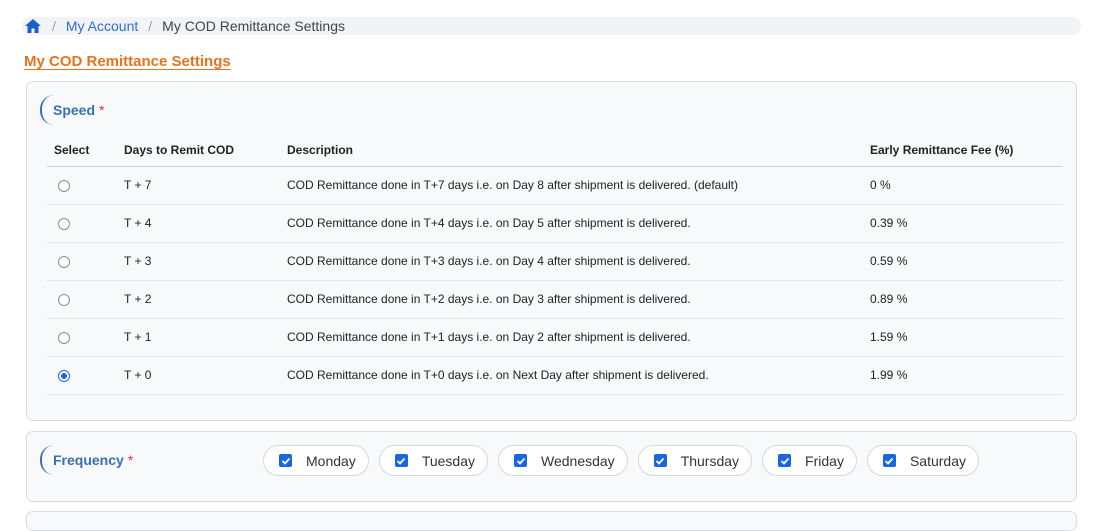 The width and height of the screenshot is (1107, 531). Describe the element at coordinates (551, 521) in the screenshot. I see `next-panel` at that location.